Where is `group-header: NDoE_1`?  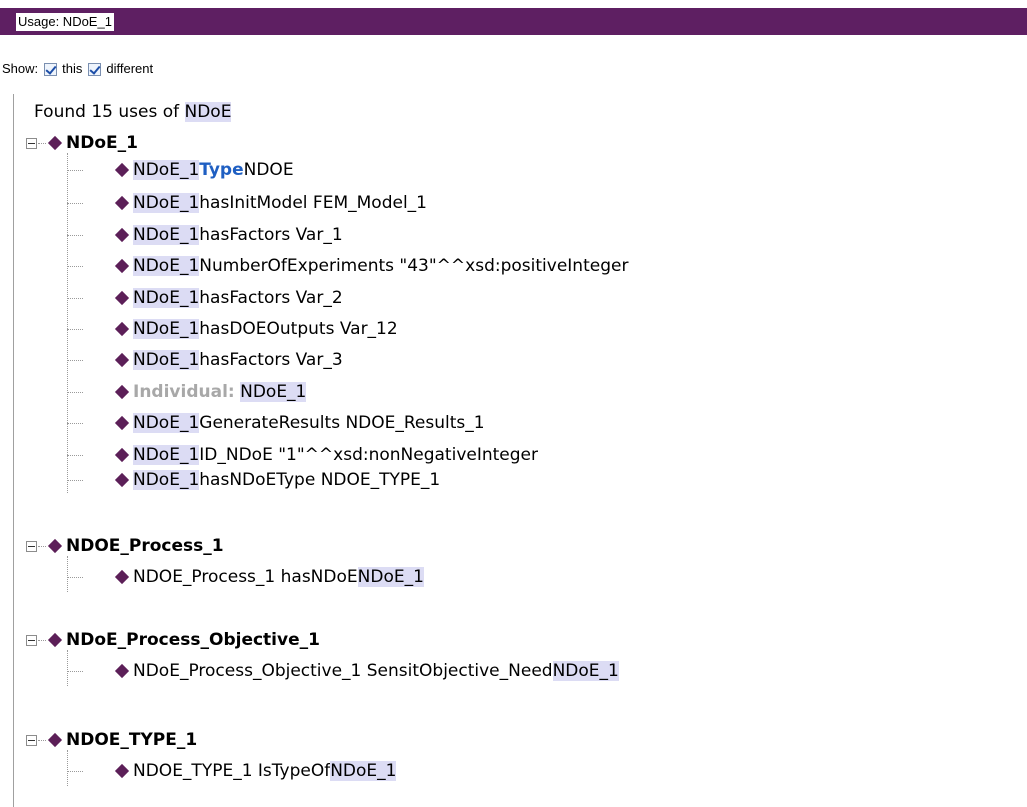
group-header: NDoE_1 is located at coordinates (82, 143).